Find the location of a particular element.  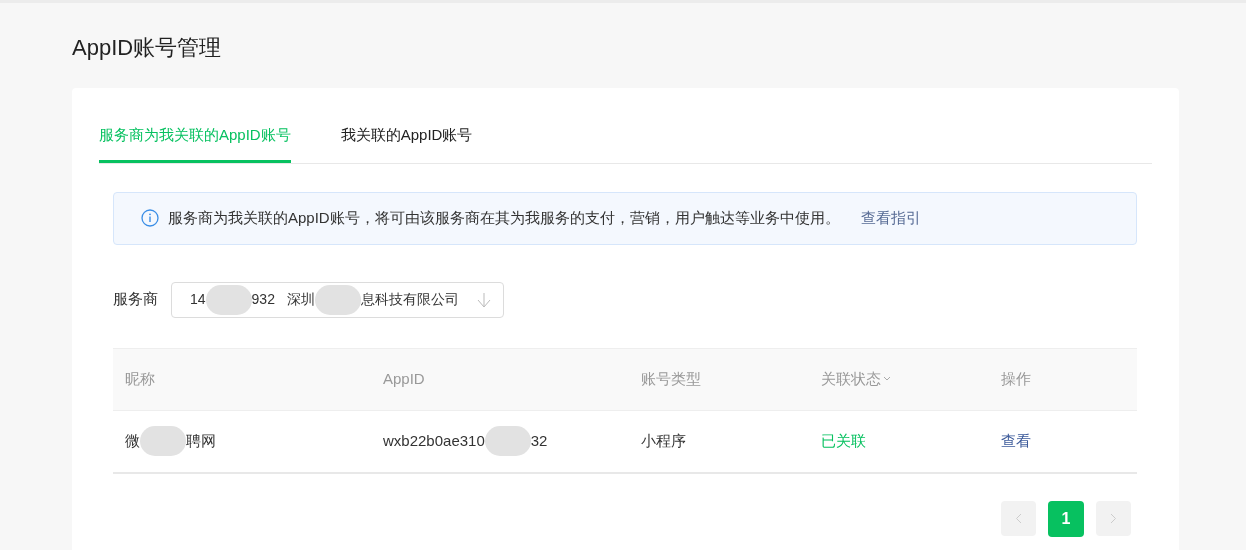

select-value-part: 息科技有限公司 is located at coordinates (409, 299).